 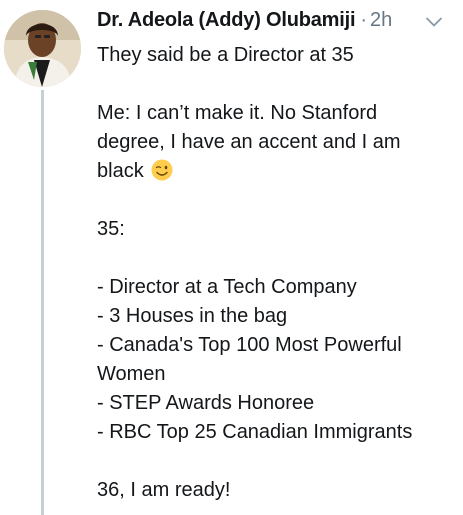 What do you see at coordinates (111, 229) in the screenshot?
I see `tweet-line: 35:` at bounding box center [111, 229].